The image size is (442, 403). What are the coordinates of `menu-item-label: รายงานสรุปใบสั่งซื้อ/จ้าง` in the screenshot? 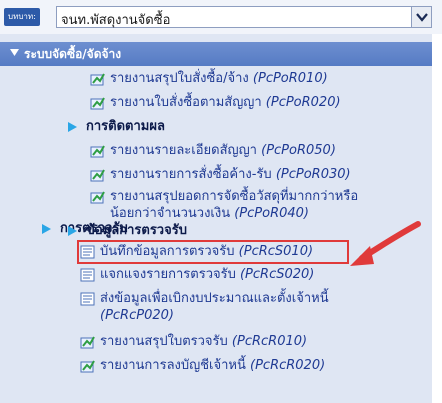 It's located at (181, 78).